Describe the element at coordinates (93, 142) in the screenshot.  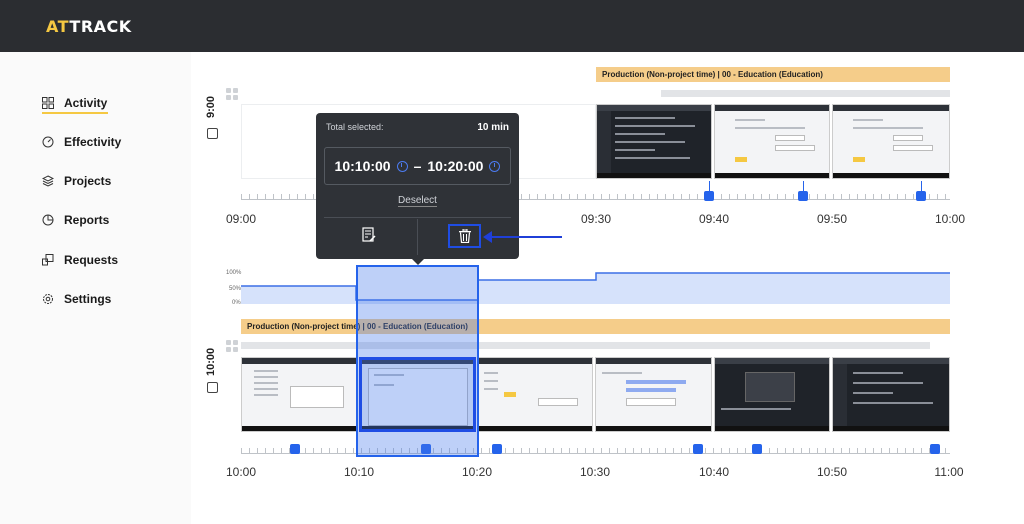
I see `sidebar-item-label: Effectivity` at that location.